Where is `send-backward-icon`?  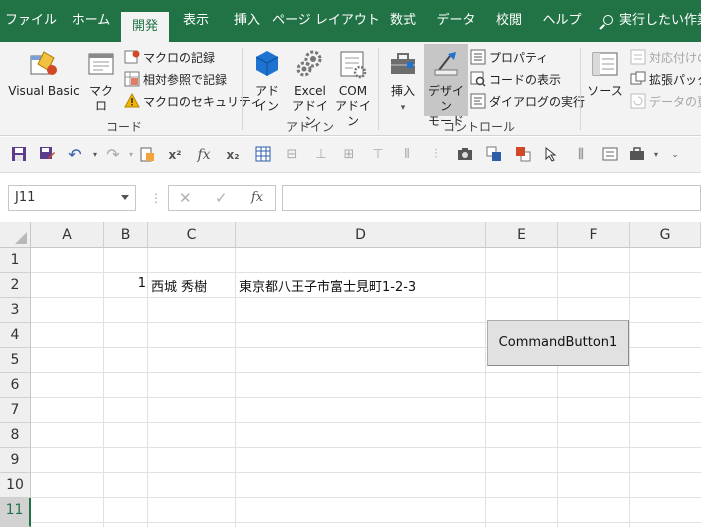
send-backward-icon is located at coordinates (523, 155).